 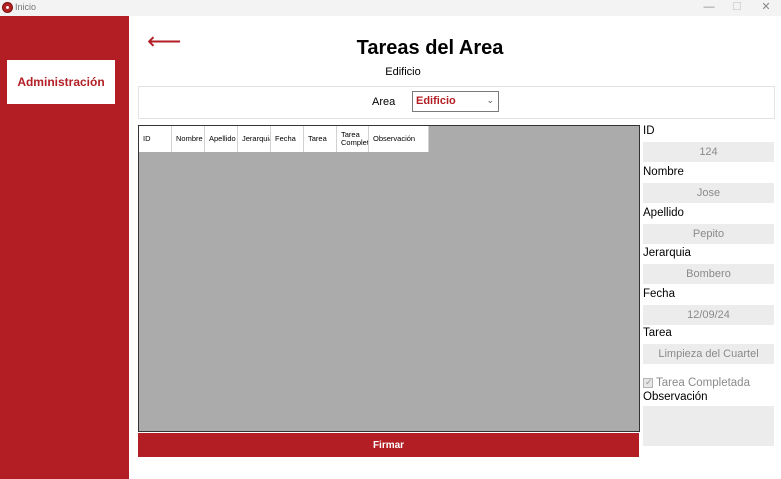 What do you see at coordinates (708, 193) in the screenshot?
I see `nombre-field: Jose` at bounding box center [708, 193].